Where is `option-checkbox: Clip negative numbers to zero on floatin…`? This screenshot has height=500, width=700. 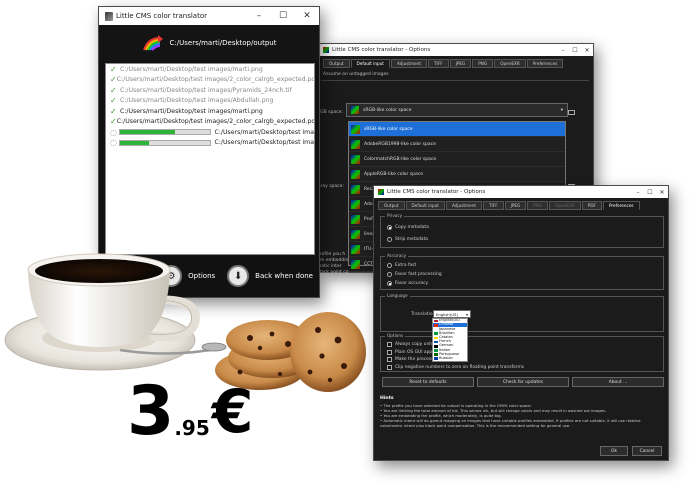 option-checkbox: Clip negative numbers to zero on floatin… is located at coordinates (456, 367).